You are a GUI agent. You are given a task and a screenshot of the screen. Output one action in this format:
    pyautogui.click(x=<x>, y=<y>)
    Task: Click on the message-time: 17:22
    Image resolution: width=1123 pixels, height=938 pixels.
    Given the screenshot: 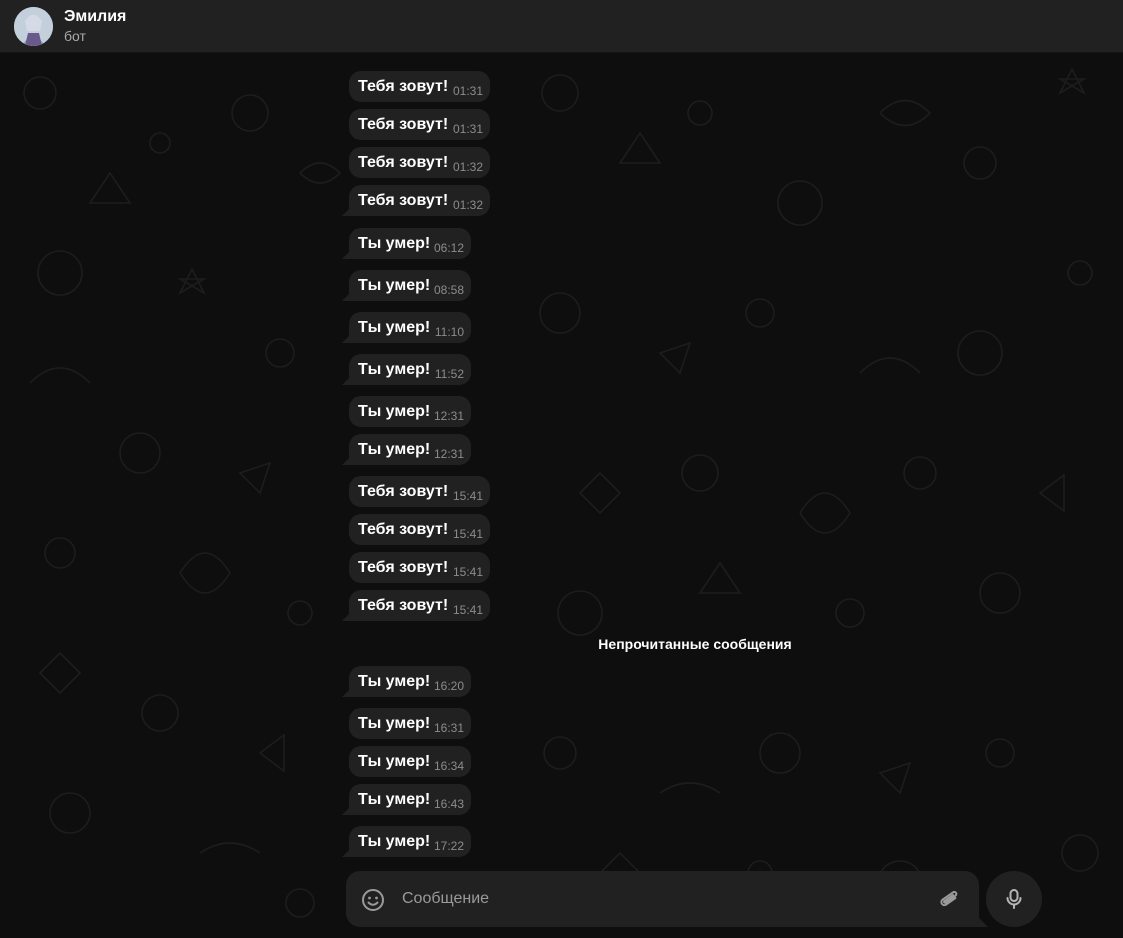 What is the action you would take?
    pyautogui.click(x=448, y=846)
    